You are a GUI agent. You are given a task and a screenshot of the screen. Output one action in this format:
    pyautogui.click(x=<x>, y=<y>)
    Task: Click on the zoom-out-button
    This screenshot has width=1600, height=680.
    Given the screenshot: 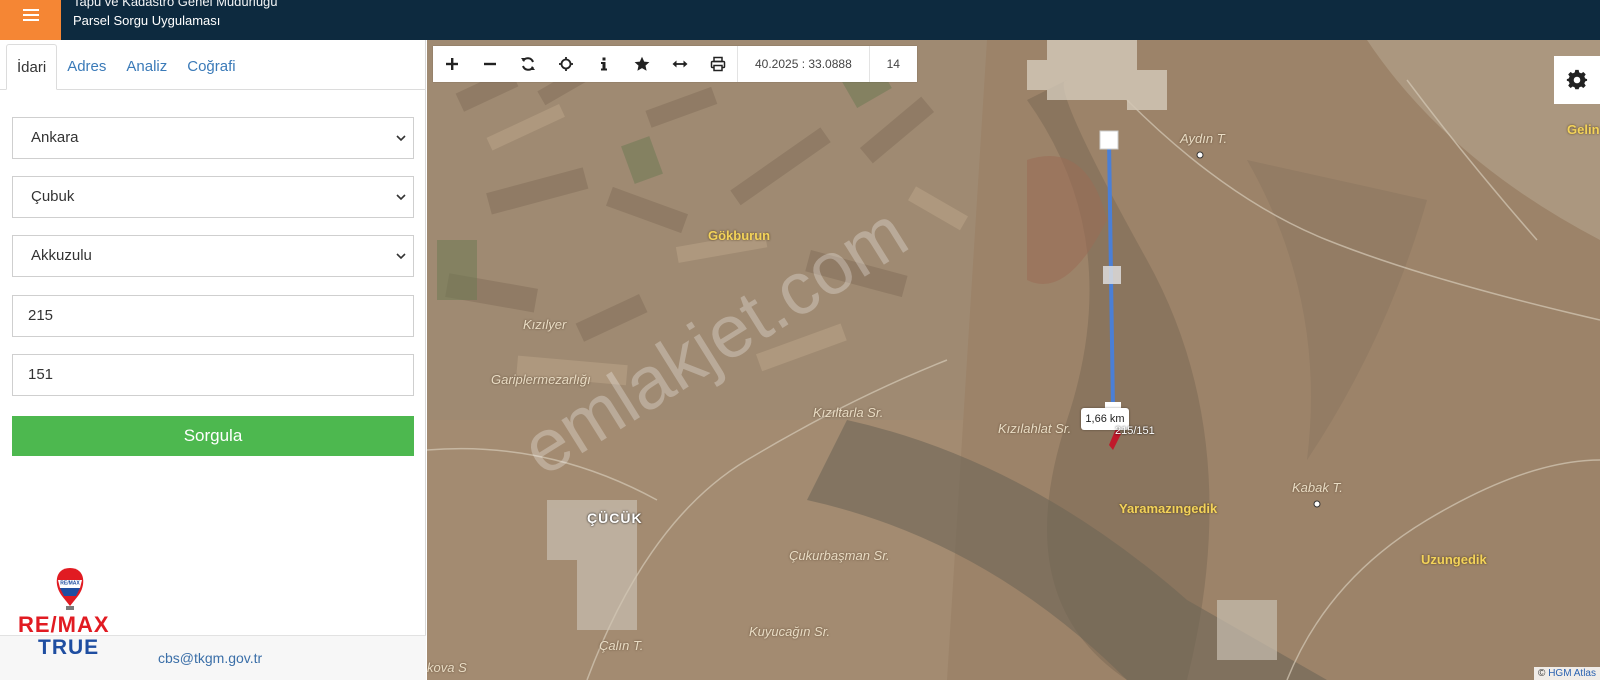 What is the action you would take?
    pyautogui.click(x=490, y=64)
    